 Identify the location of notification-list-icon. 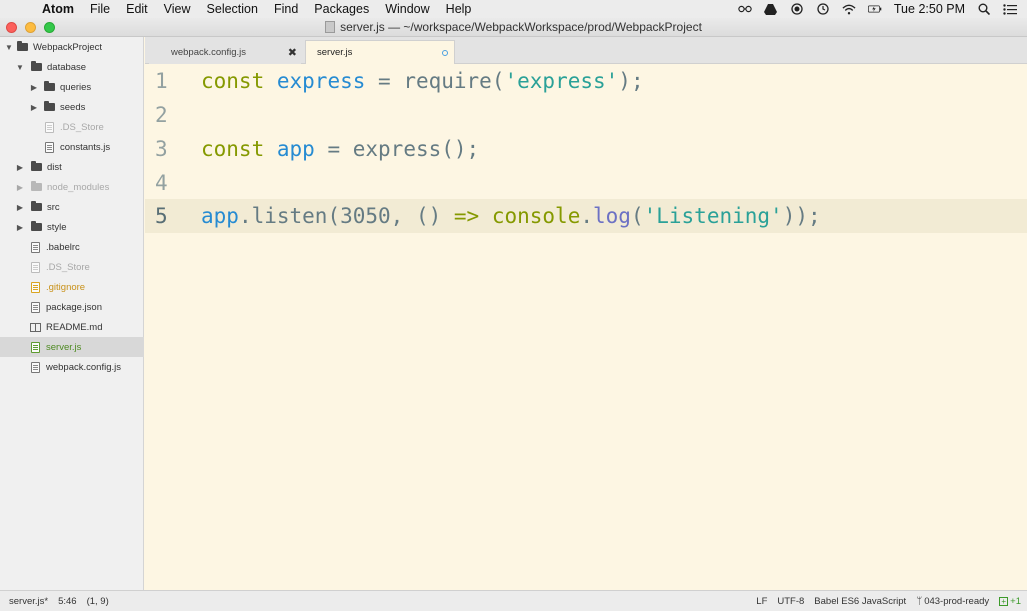
(1010, 9).